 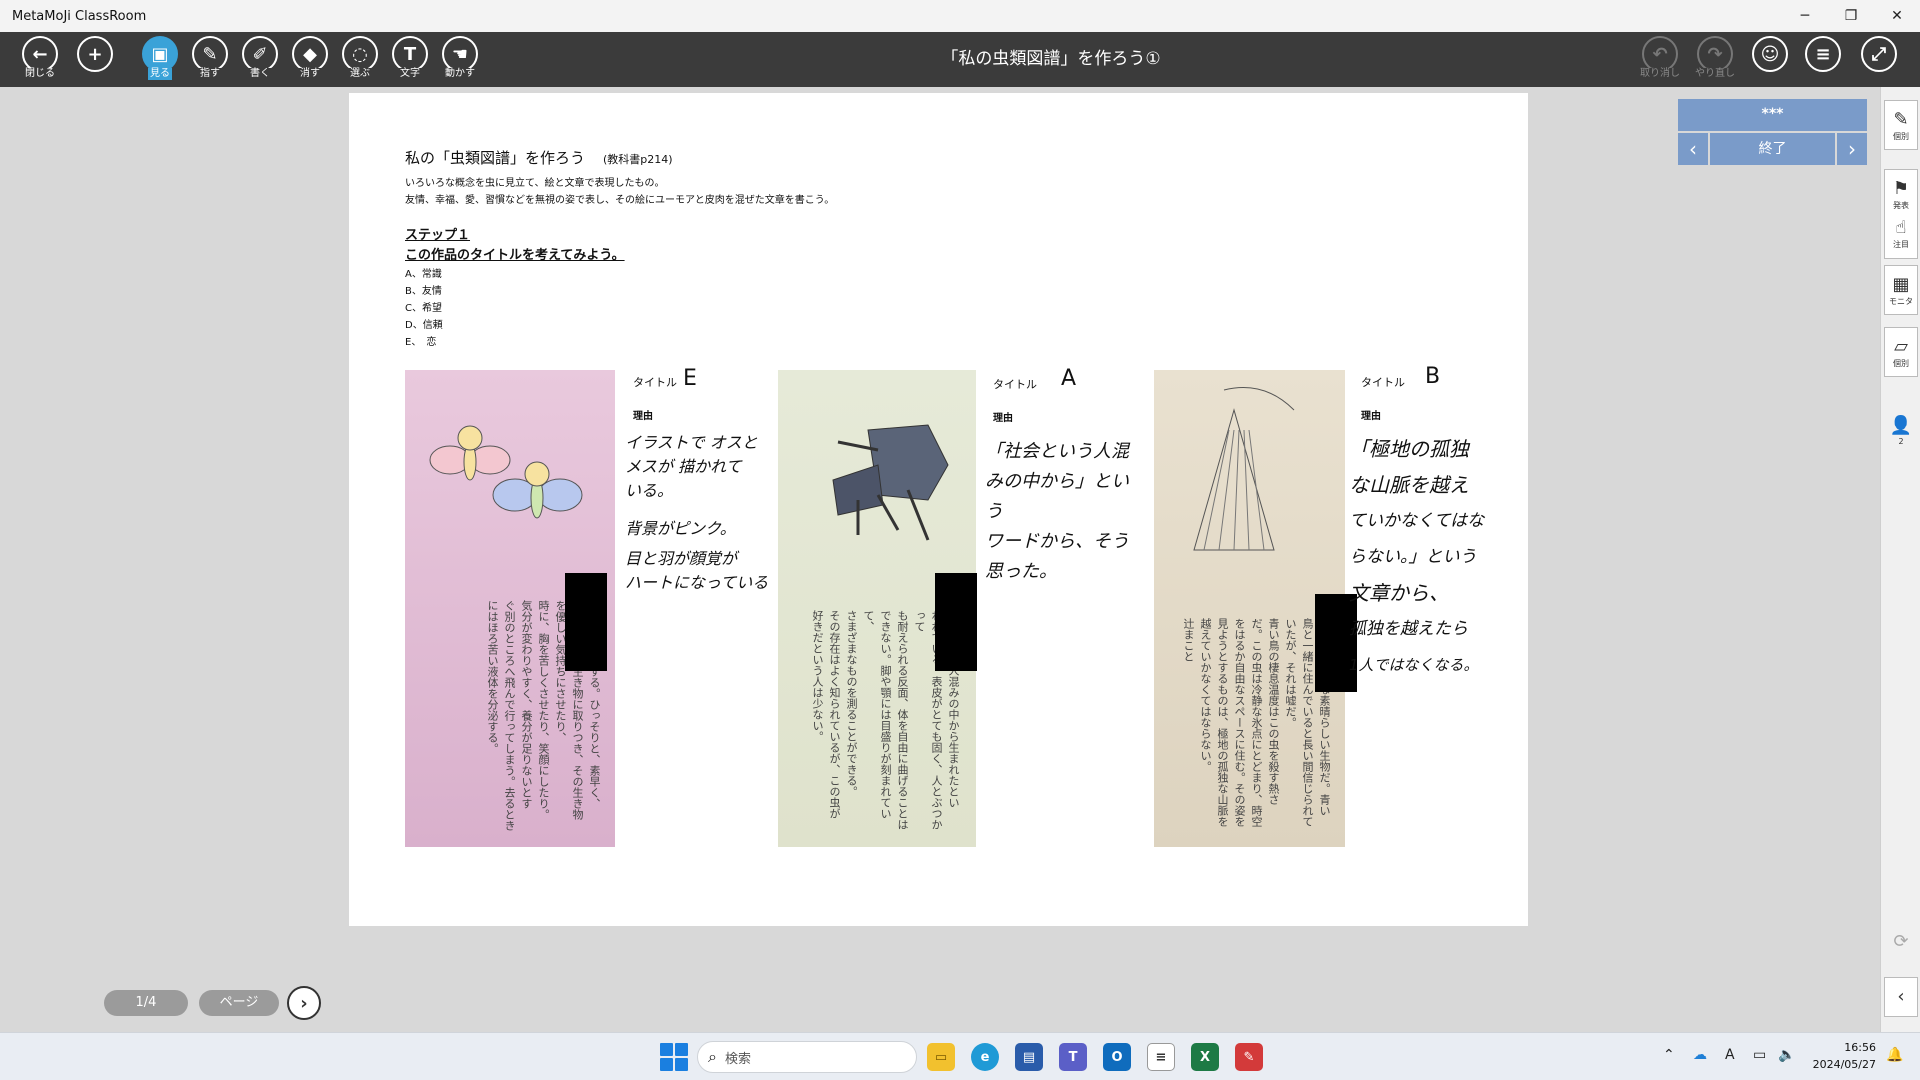 I want to click on card-2-title-label: タイトル, so click(x=1015, y=384).